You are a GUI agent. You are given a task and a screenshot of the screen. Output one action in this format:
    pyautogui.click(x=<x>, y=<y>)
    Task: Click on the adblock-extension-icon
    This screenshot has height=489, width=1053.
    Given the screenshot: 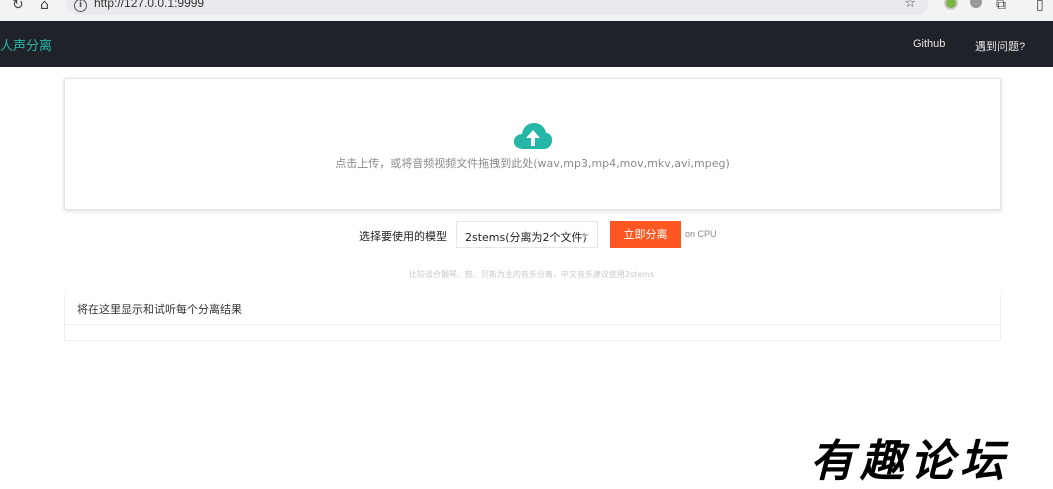 What is the action you would take?
    pyautogui.click(x=976, y=4)
    